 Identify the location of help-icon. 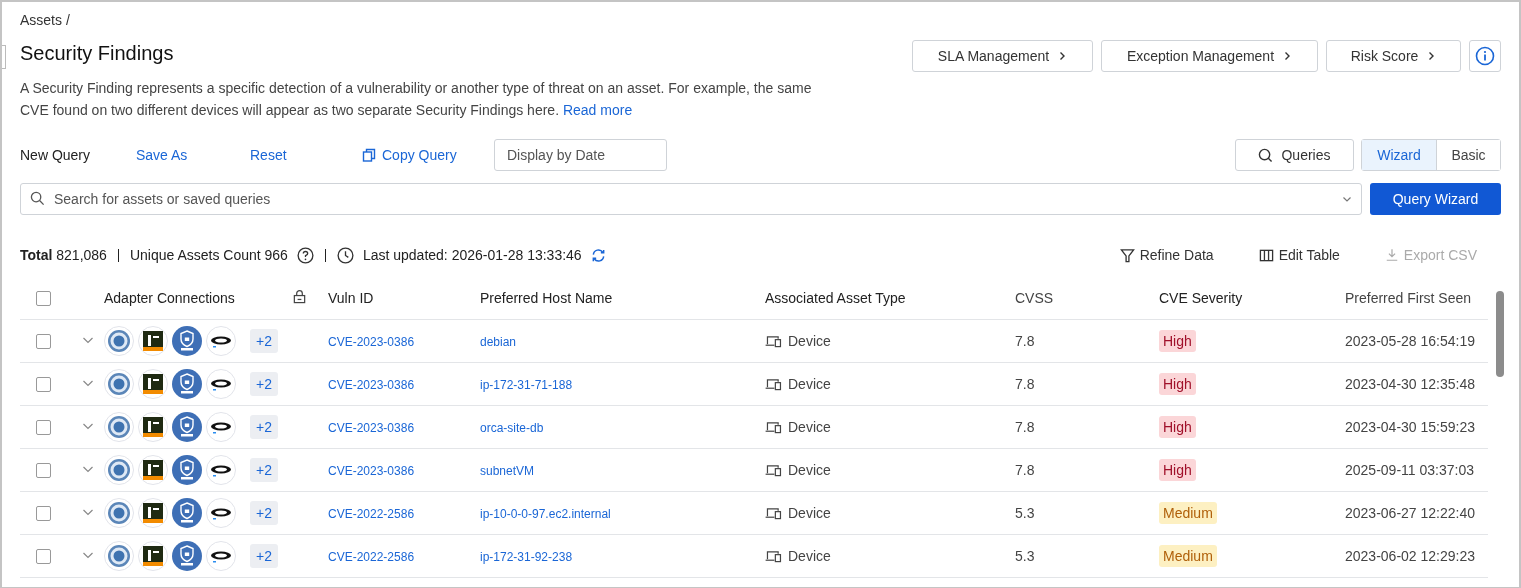
(305, 255).